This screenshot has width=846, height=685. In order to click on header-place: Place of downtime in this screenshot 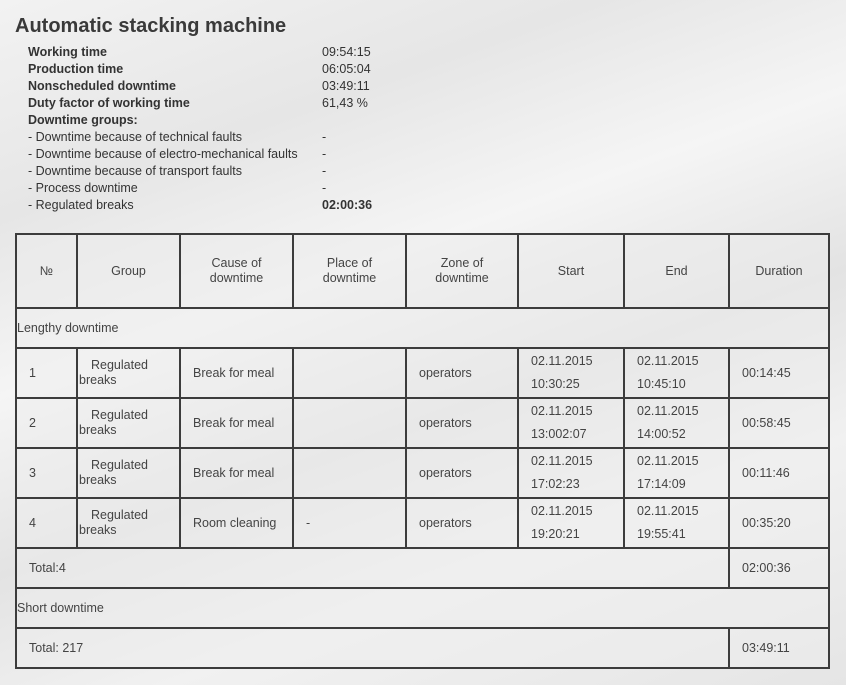, I will do `click(349, 271)`.